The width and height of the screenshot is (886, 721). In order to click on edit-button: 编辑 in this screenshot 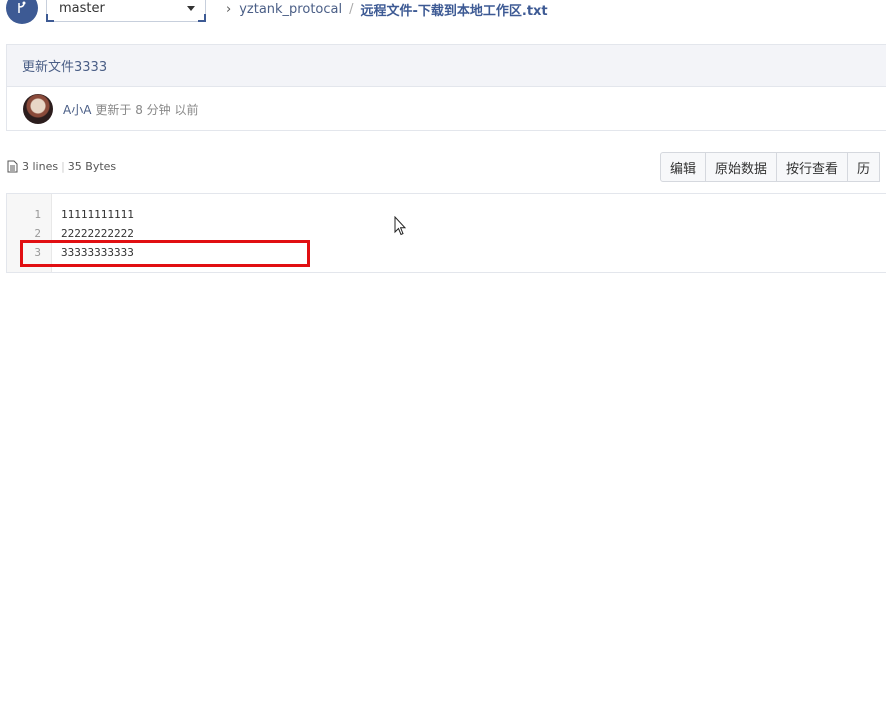, I will do `click(683, 167)`.